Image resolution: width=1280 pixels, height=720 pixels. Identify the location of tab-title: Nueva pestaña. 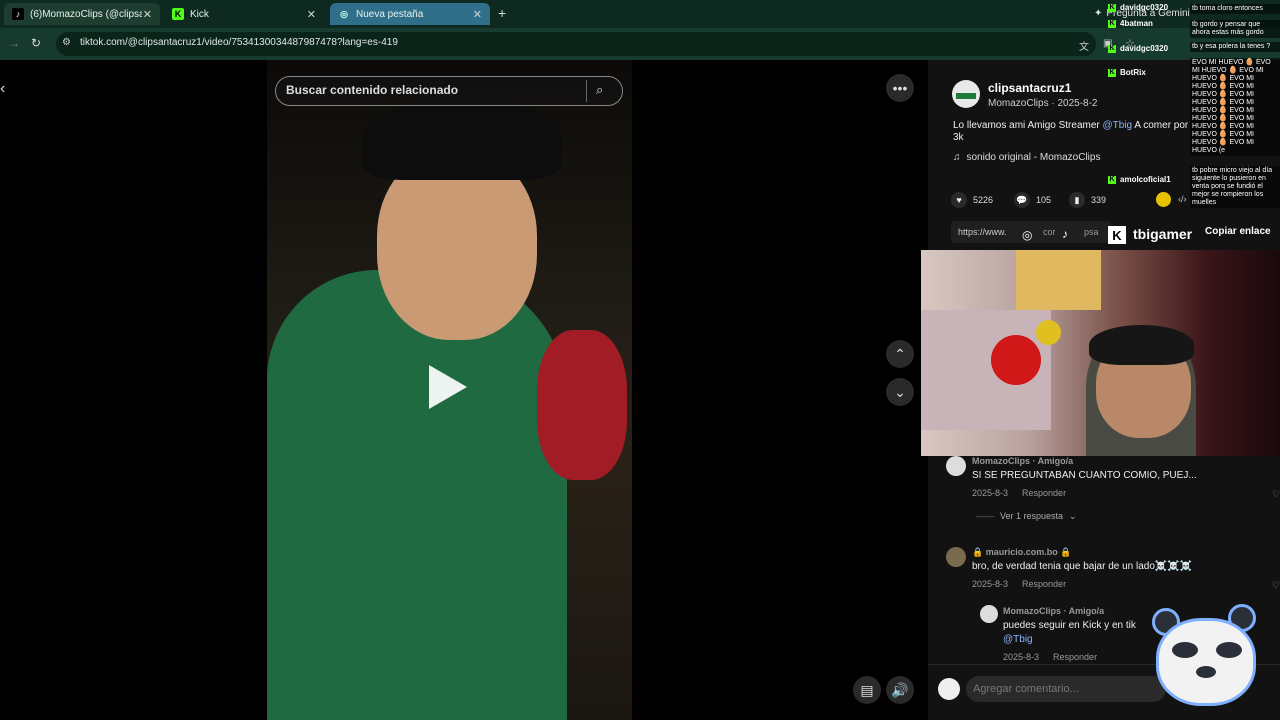
(390, 14).